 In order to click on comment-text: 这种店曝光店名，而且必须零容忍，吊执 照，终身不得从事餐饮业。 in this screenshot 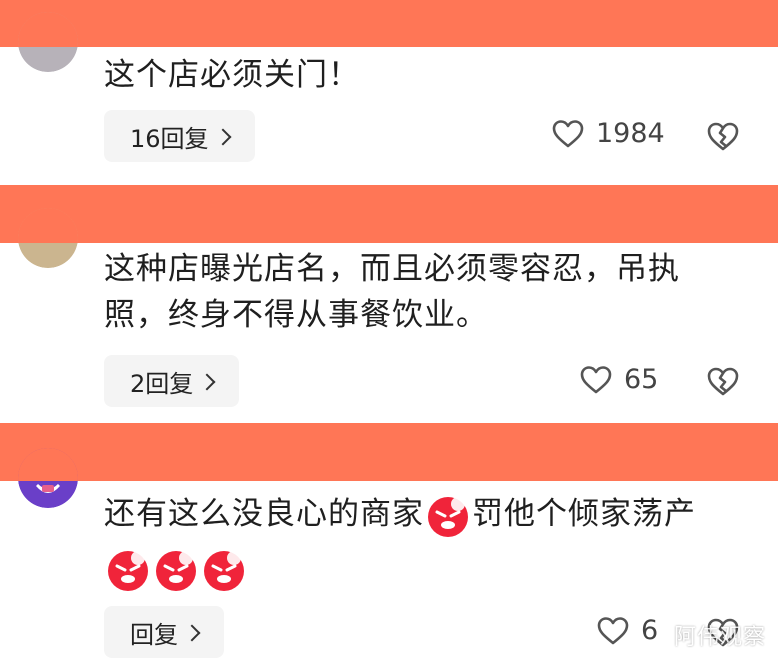, I will do `click(434, 292)`.